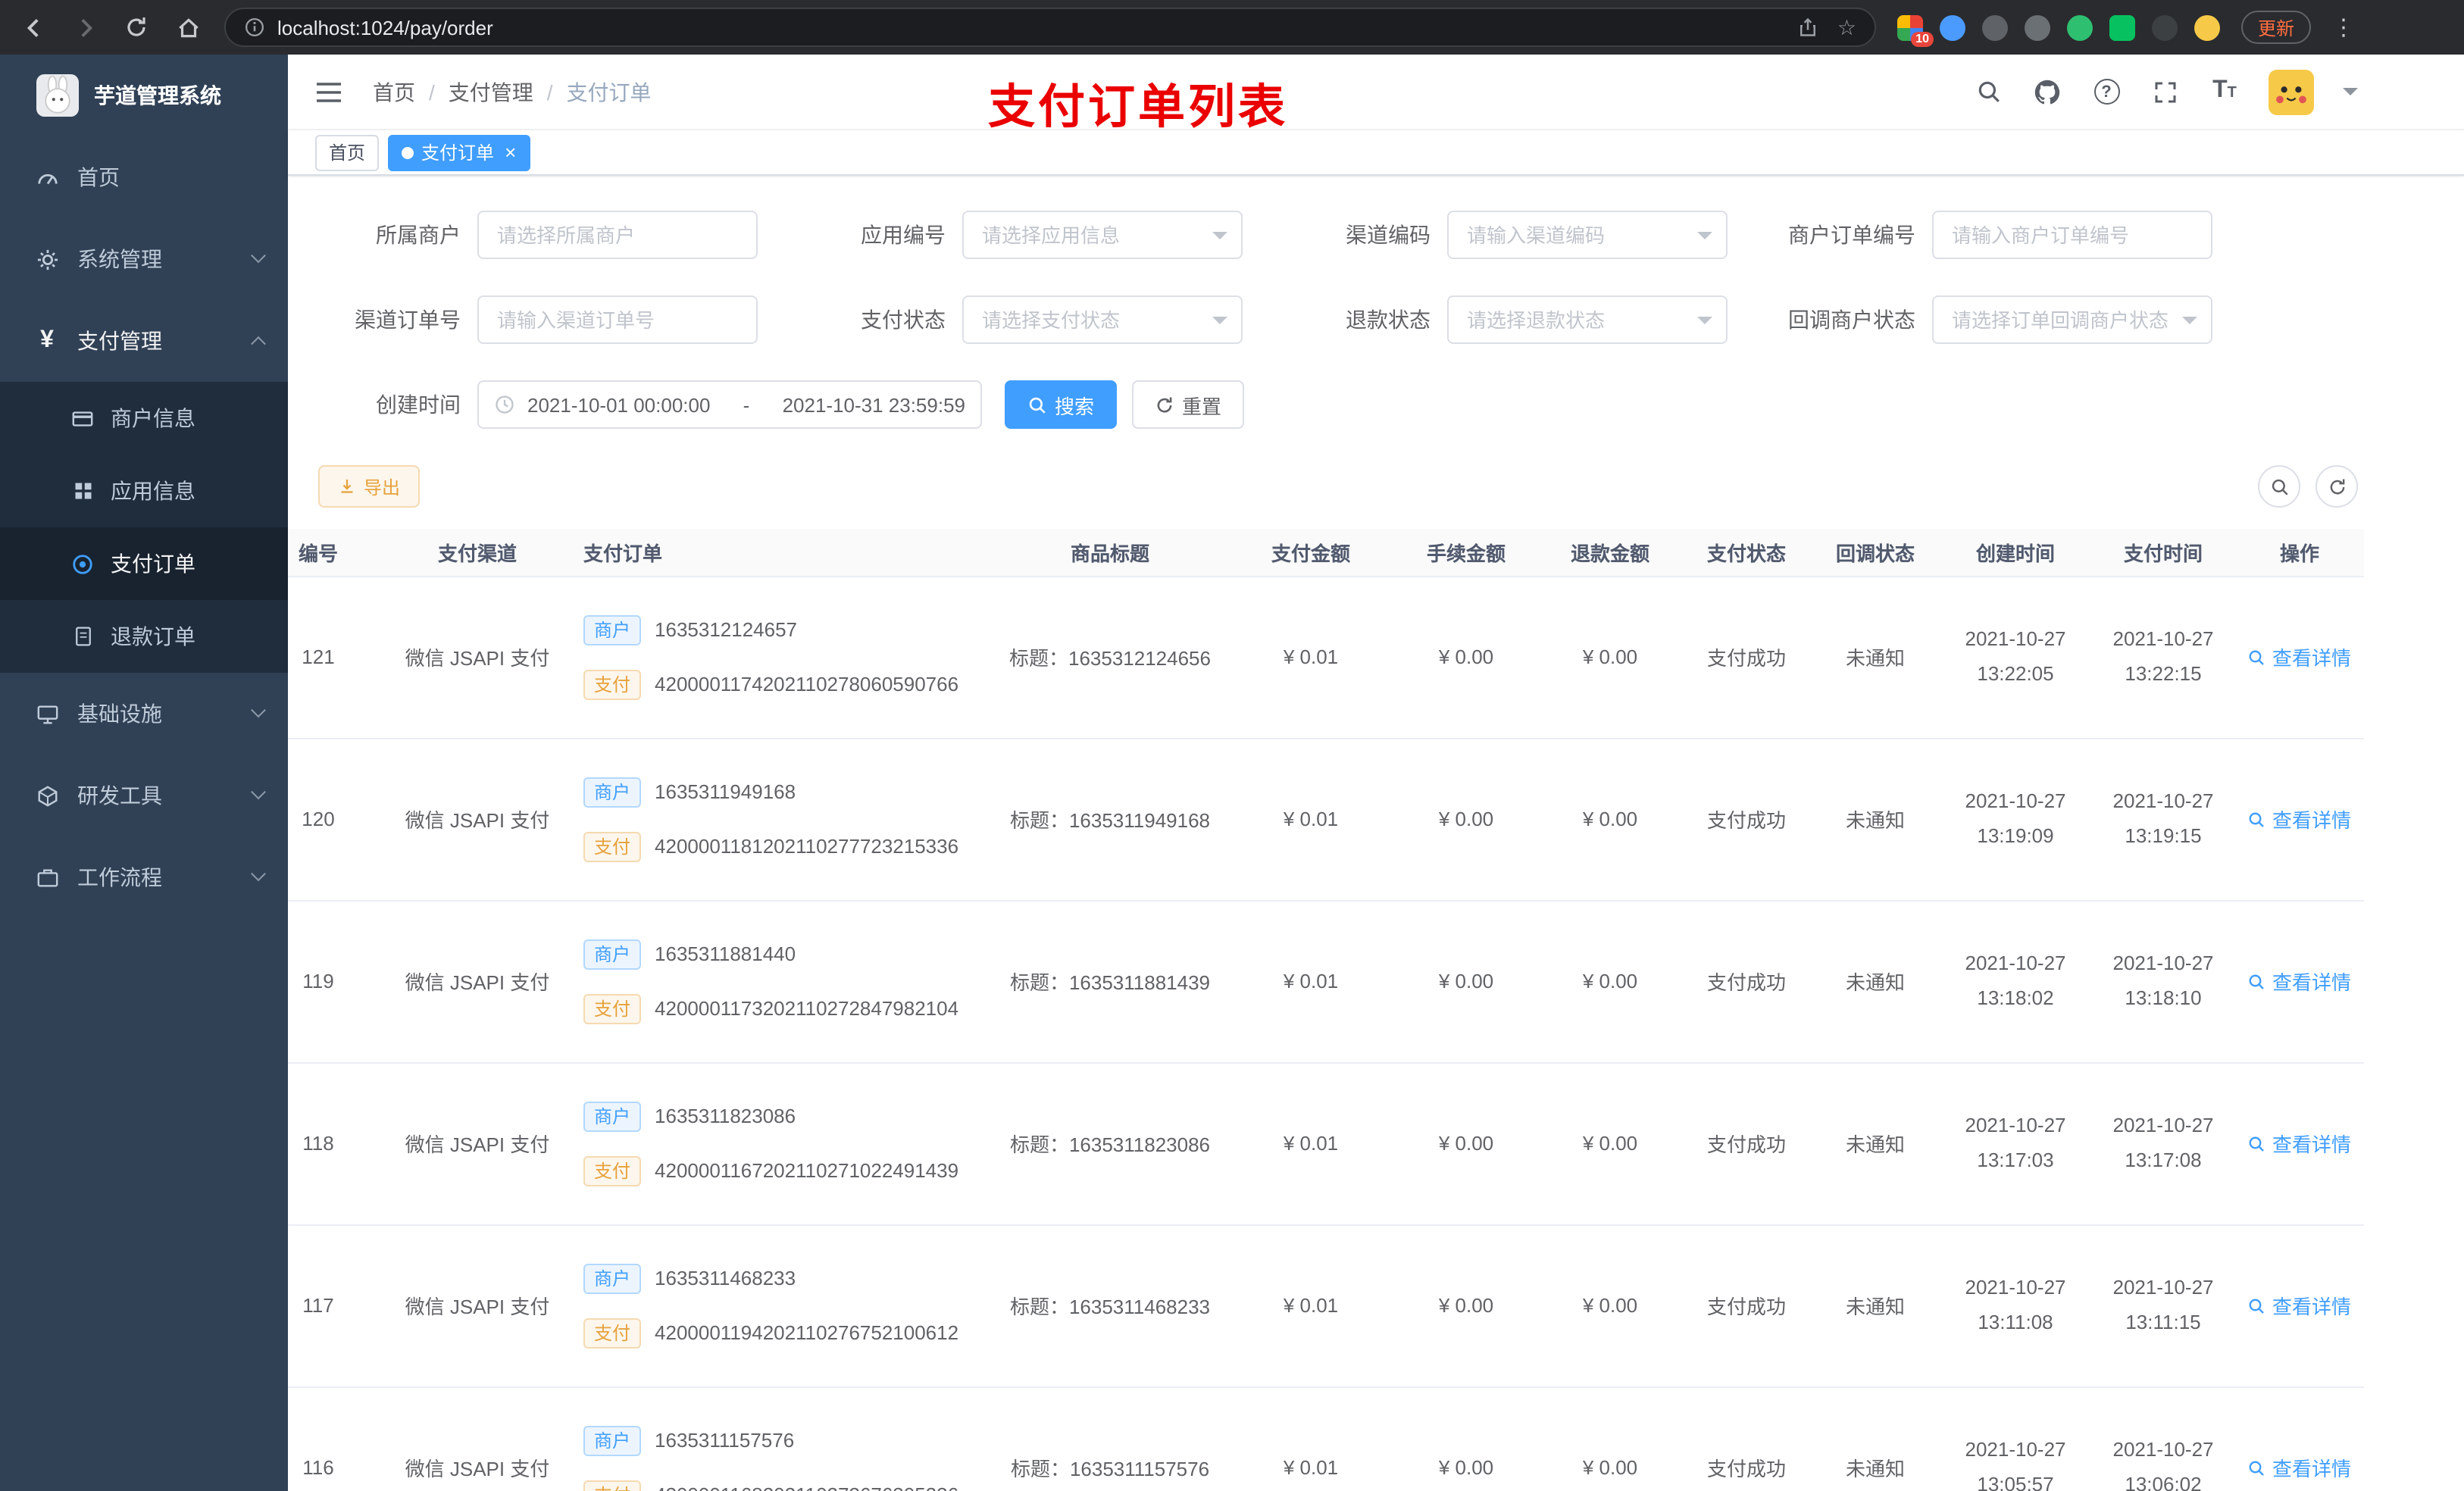 The width and height of the screenshot is (2464, 1491). What do you see at coordinates (85, 27) in the screenshot?
I see `forward-icon` at bounding box center [85, 27].